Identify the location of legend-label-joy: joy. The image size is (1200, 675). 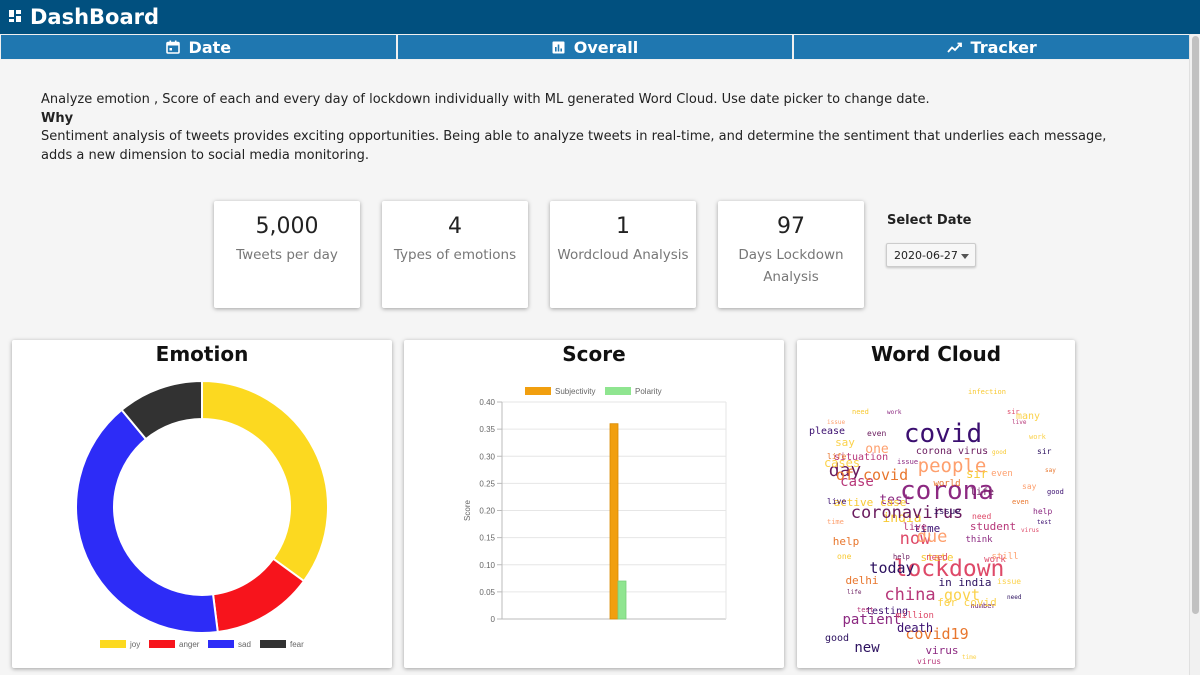
(134, 644).